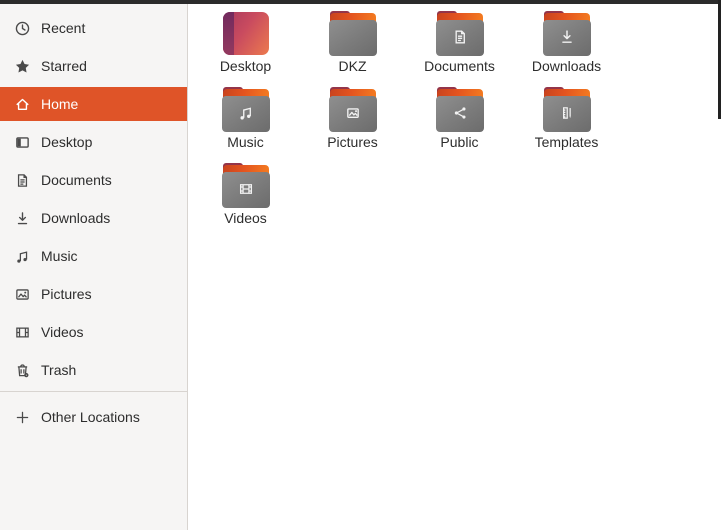  What do you see at coordinates (22, 66) in the screenshot?
I see `star-icon` at bounding box center [22, 66].